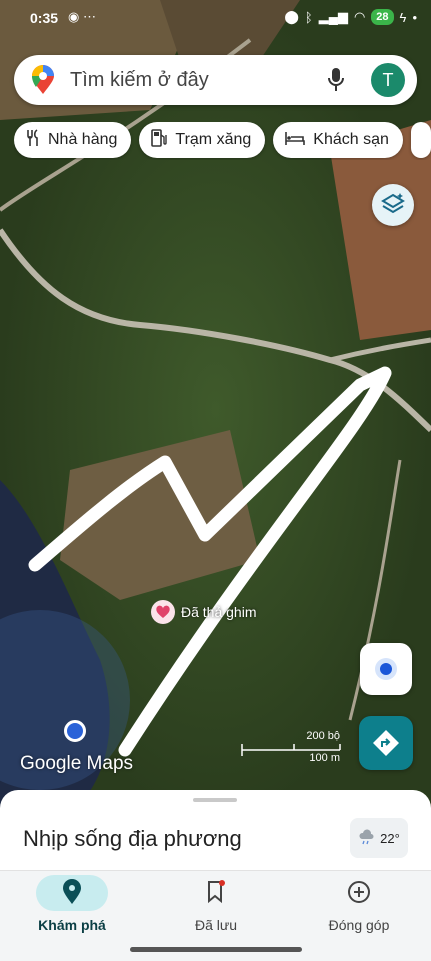 This screenshot has width=431, height=961. Describe the element at coordinates (350, 17) in the screenshot. I see `status-right-icons: ⬤ ᛒ ▂▄▆ ◠ 28 ϟ •` at that location.